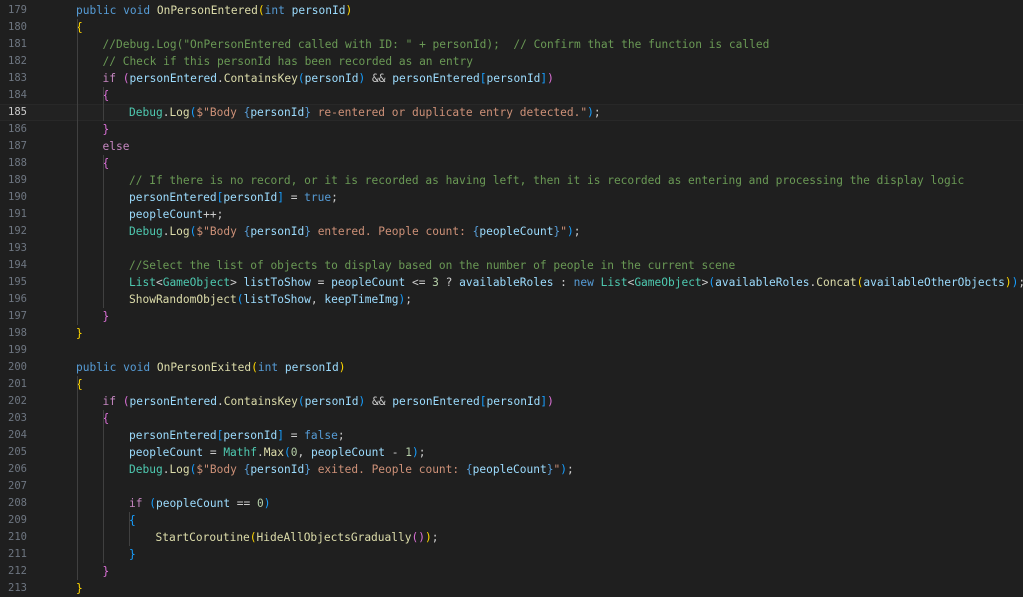  What do you see at coordinates (511, 333) in the screenshot?
I see `code-line: 198}` at bounding box center [511, 333].